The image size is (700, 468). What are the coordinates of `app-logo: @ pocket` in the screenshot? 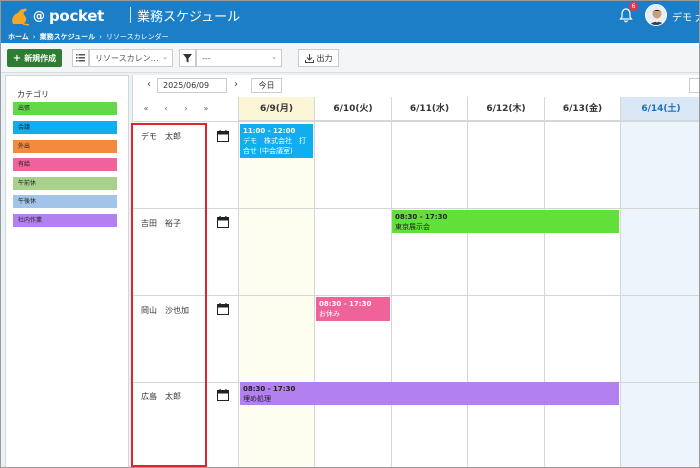 It's located at (56, 16).